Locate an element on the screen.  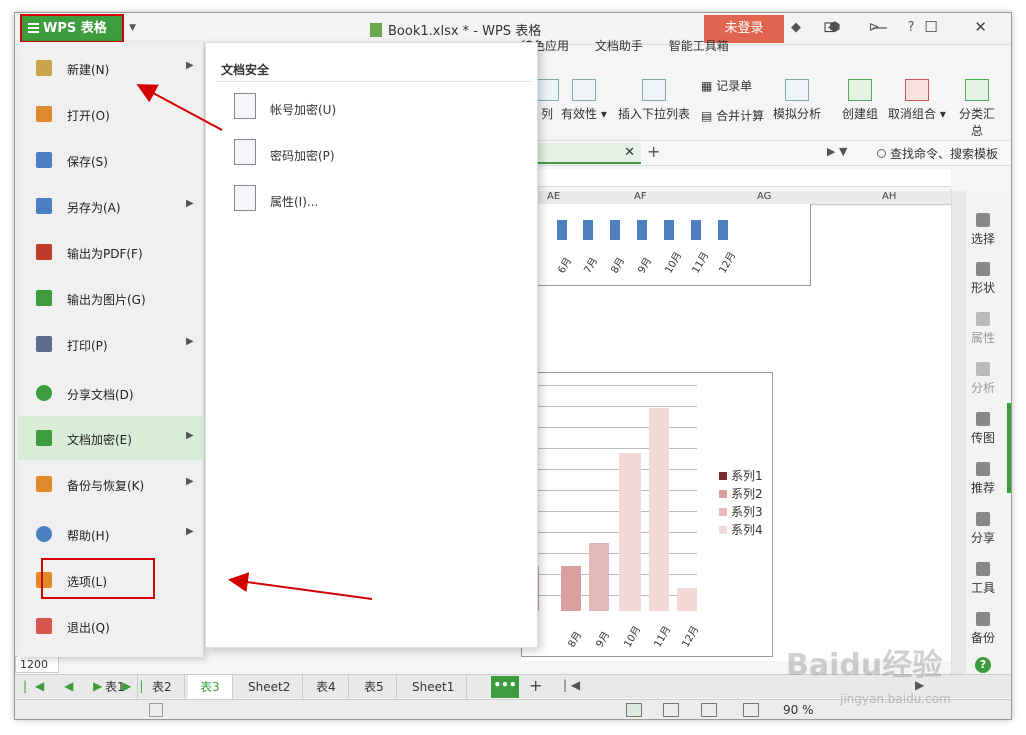
legend-series-2: 系列2 is located at coordinates (741, 494).